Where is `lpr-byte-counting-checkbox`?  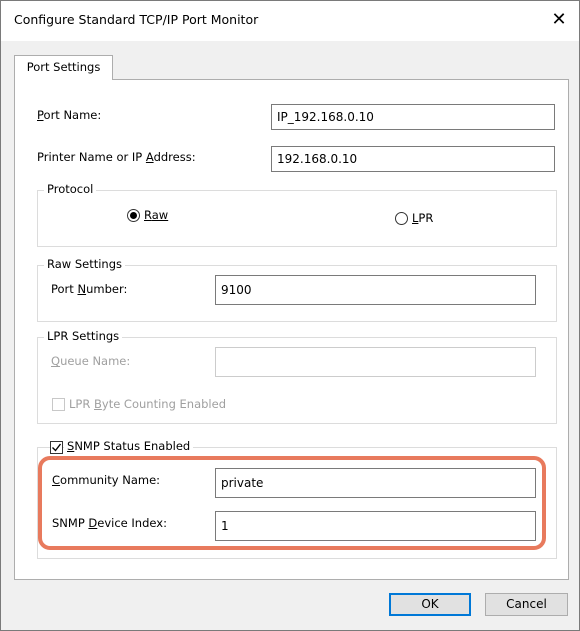 lpr-byte-counting-checkbox is located at coordinates (58, 404).